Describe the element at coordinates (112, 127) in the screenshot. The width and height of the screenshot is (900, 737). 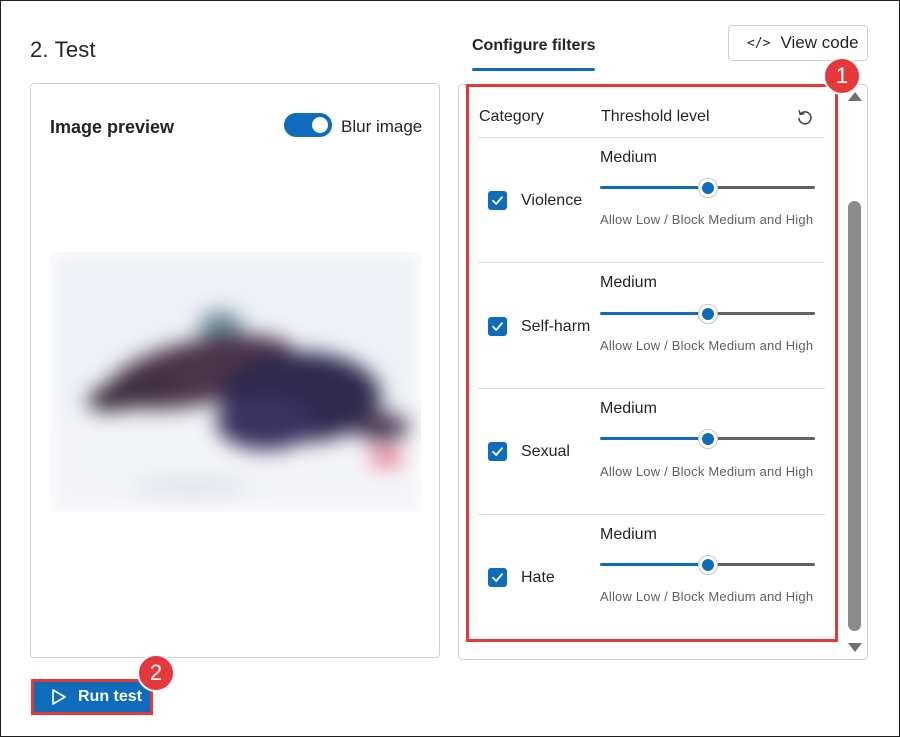
I see `image-preview-title: Image preview` at that location.